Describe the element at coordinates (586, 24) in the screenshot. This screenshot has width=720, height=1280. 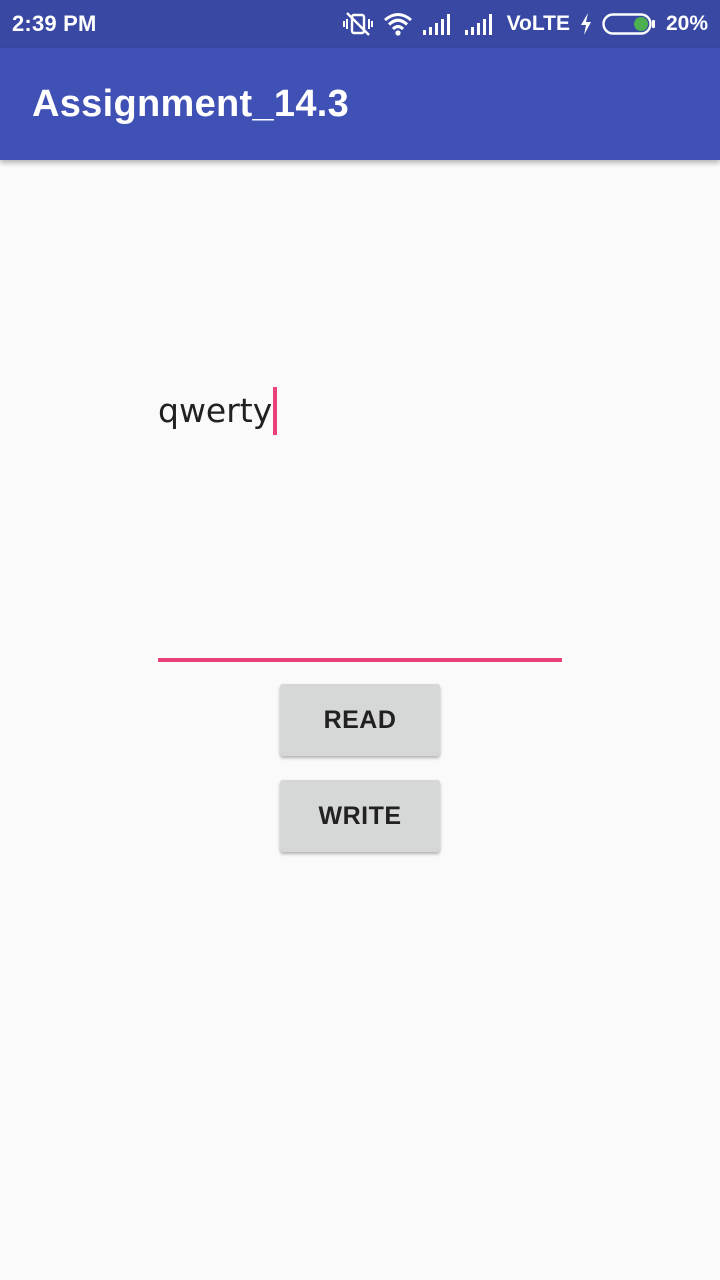
I see `charging-icon` at that location.